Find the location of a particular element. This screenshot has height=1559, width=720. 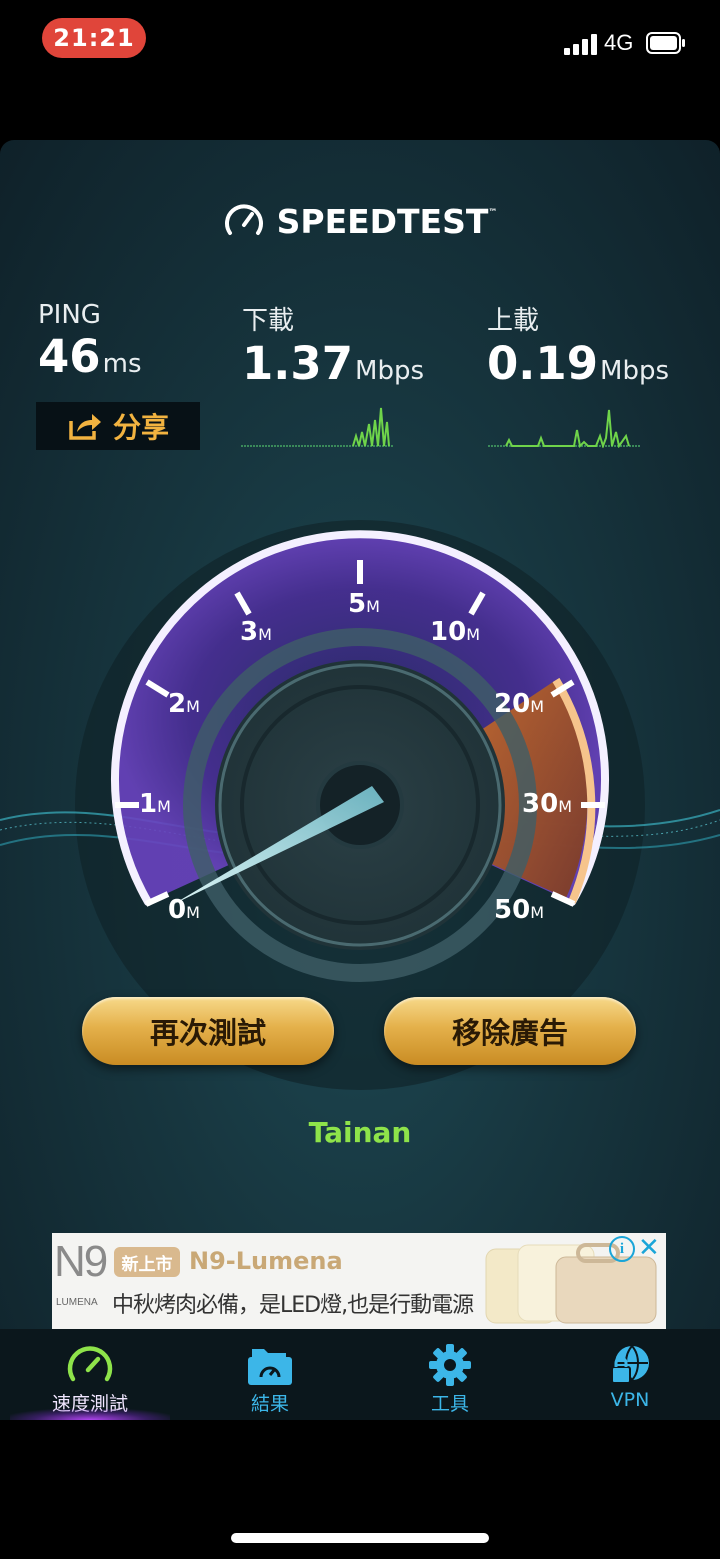

tab-vpn: VPN is located at coordinates (630, 1374).